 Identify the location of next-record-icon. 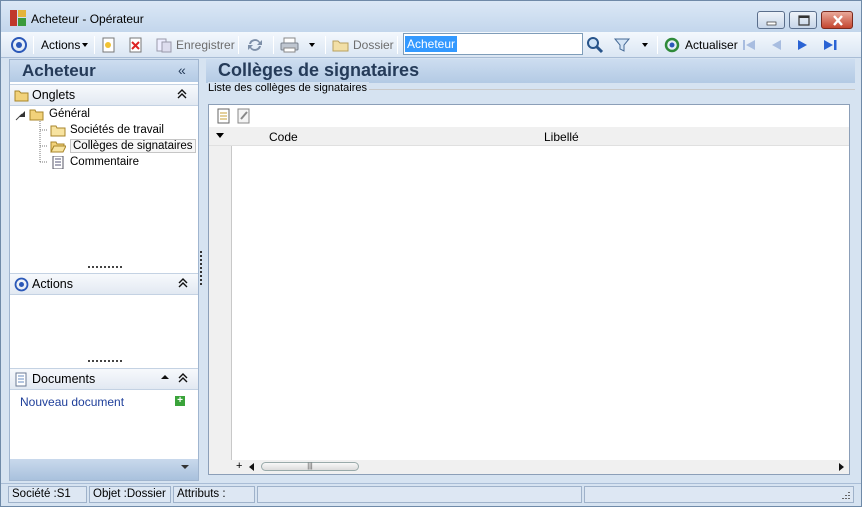
(803, 45).